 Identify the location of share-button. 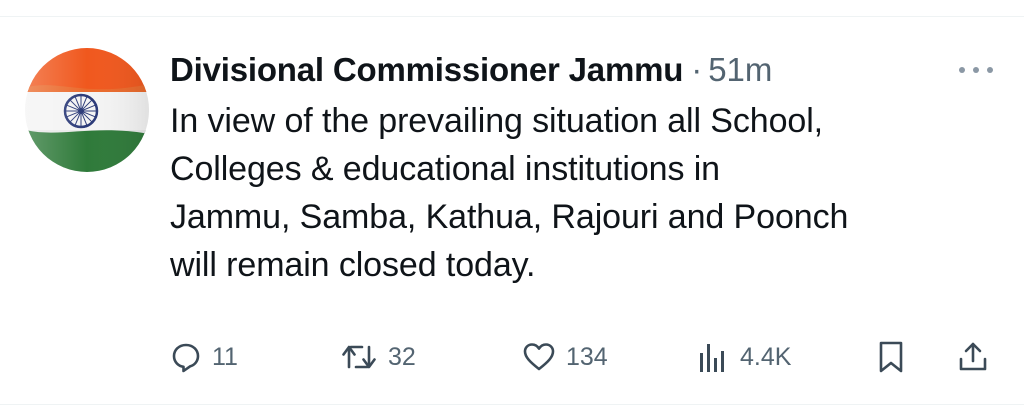
(973, 357).